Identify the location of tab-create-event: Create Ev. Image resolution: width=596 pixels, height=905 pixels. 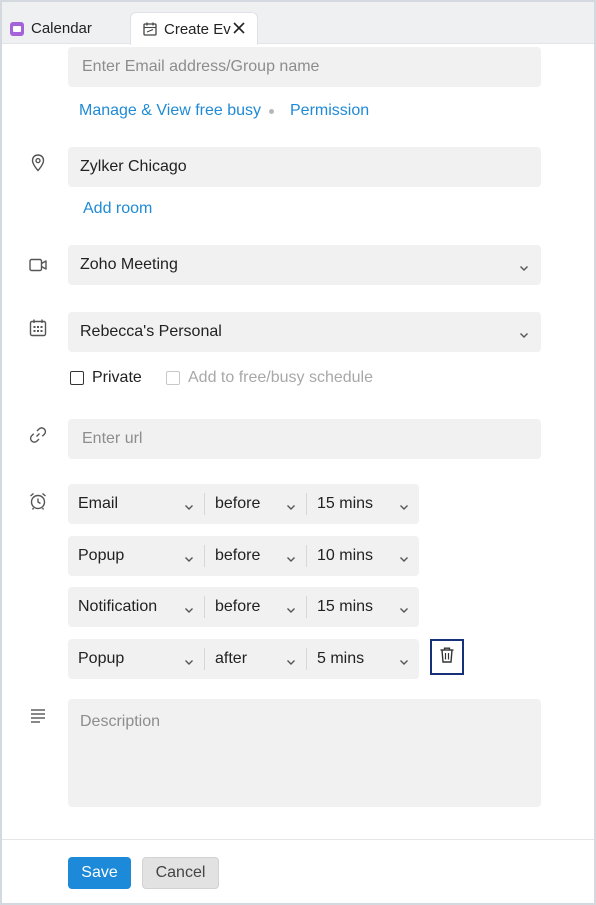
(194, 28).